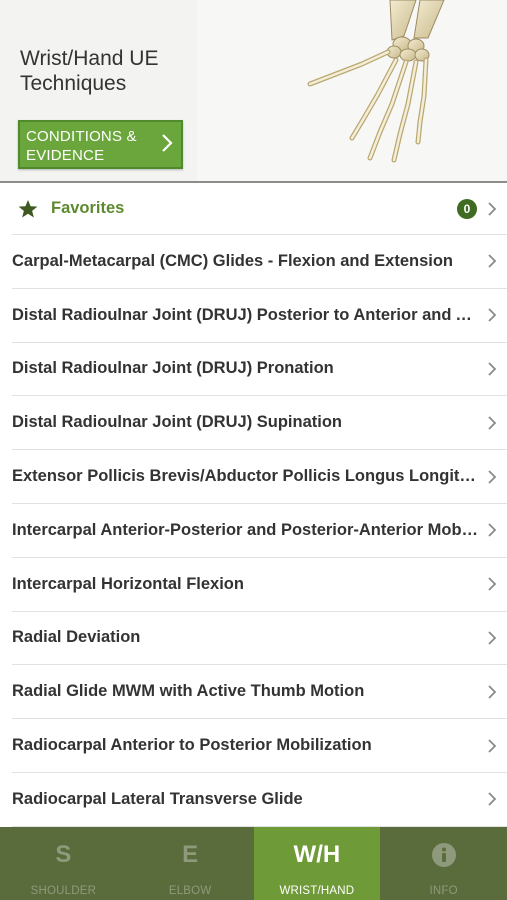  What do you see at coordinates (317, 891) in the screenshot?
I see `tab-wrist-hand-label: WRIST/HAND` at bounding box center [317, 891].